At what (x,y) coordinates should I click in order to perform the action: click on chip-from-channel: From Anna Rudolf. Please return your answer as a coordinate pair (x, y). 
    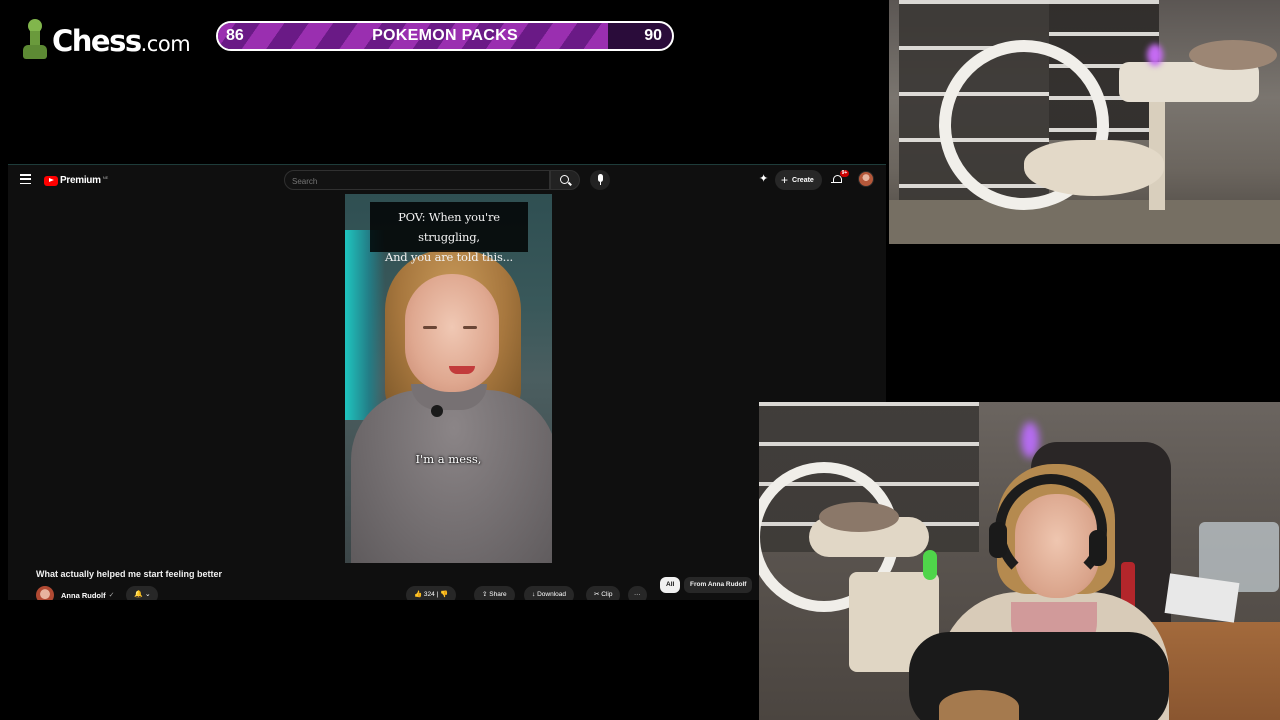
    Looking at the image, I should click on (718, 585).